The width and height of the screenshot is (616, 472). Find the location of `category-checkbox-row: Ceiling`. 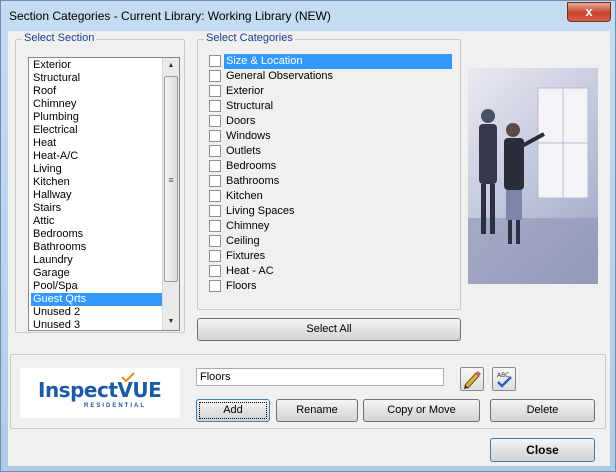

category-checkbox-row: Ceiling is located at coordinates (329, 241).